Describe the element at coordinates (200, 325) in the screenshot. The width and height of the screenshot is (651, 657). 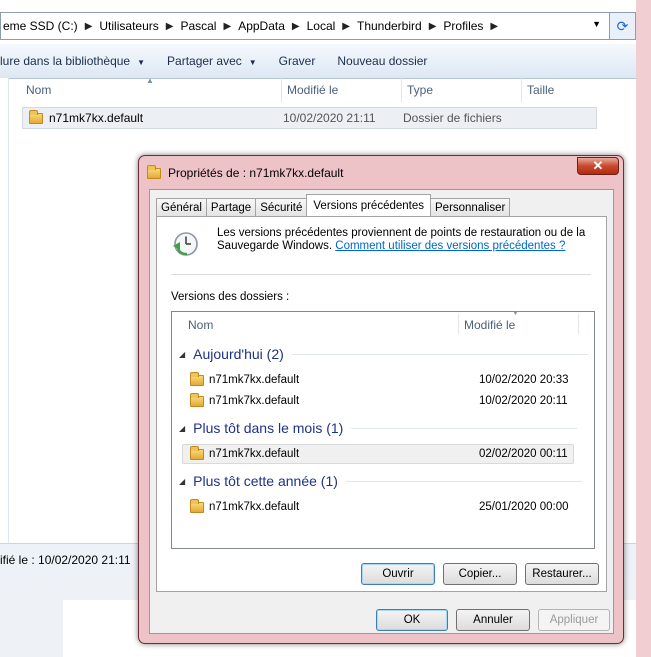
I see `list-header-name: Nom` at that location.